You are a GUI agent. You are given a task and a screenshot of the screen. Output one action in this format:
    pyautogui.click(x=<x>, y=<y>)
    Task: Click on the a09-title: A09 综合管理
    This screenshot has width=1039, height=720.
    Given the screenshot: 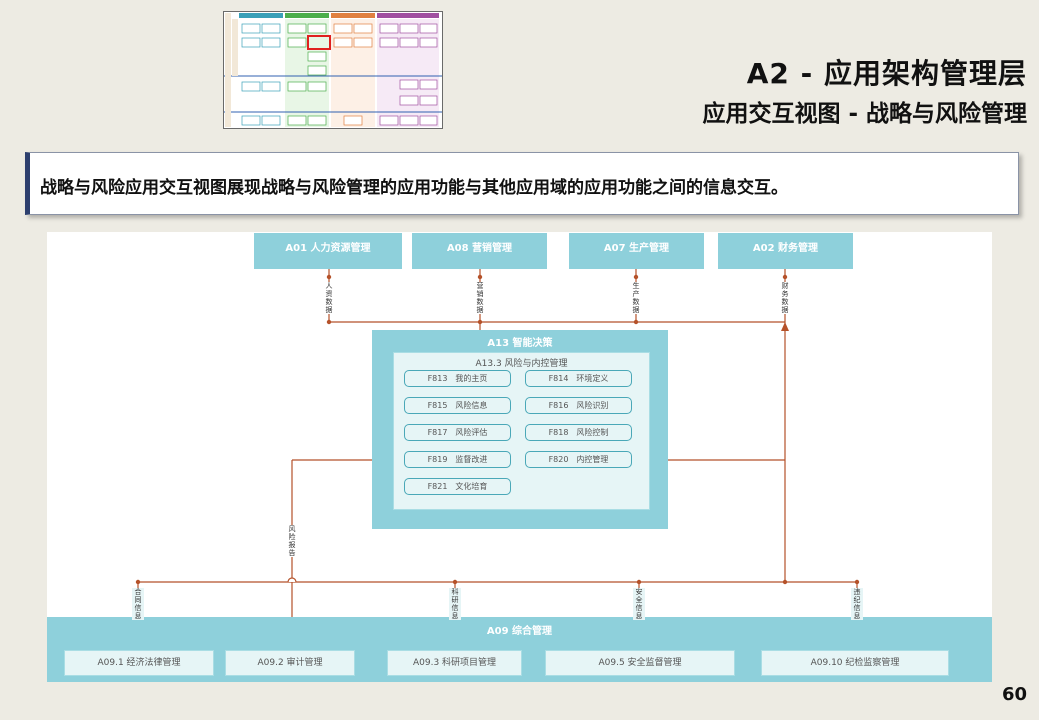 What is the action you would take?
    pyautogui.click(x=519, y=631)
    